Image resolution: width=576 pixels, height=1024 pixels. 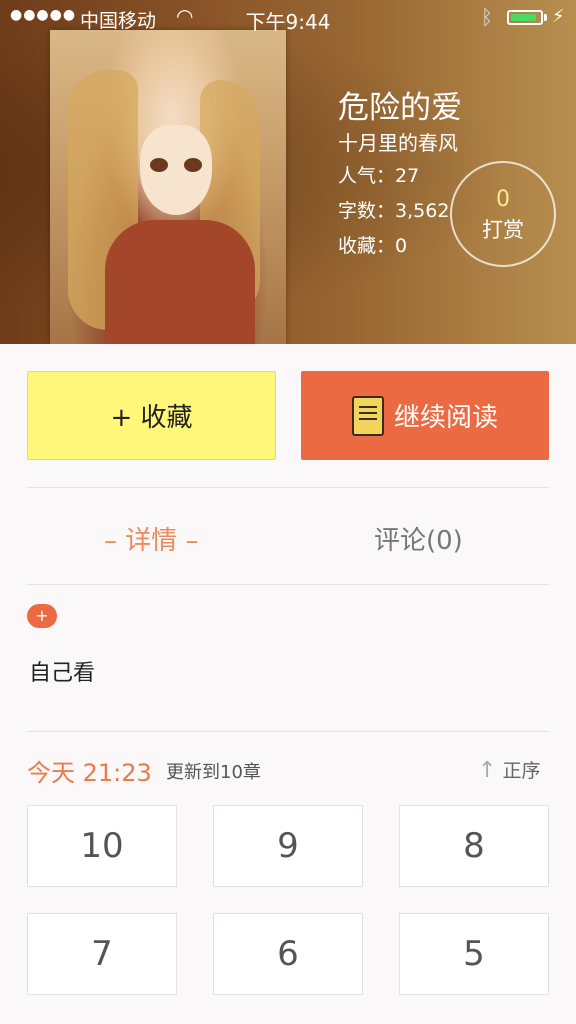 I want to click on chapter-button: 9, so click(x=288, y=846).